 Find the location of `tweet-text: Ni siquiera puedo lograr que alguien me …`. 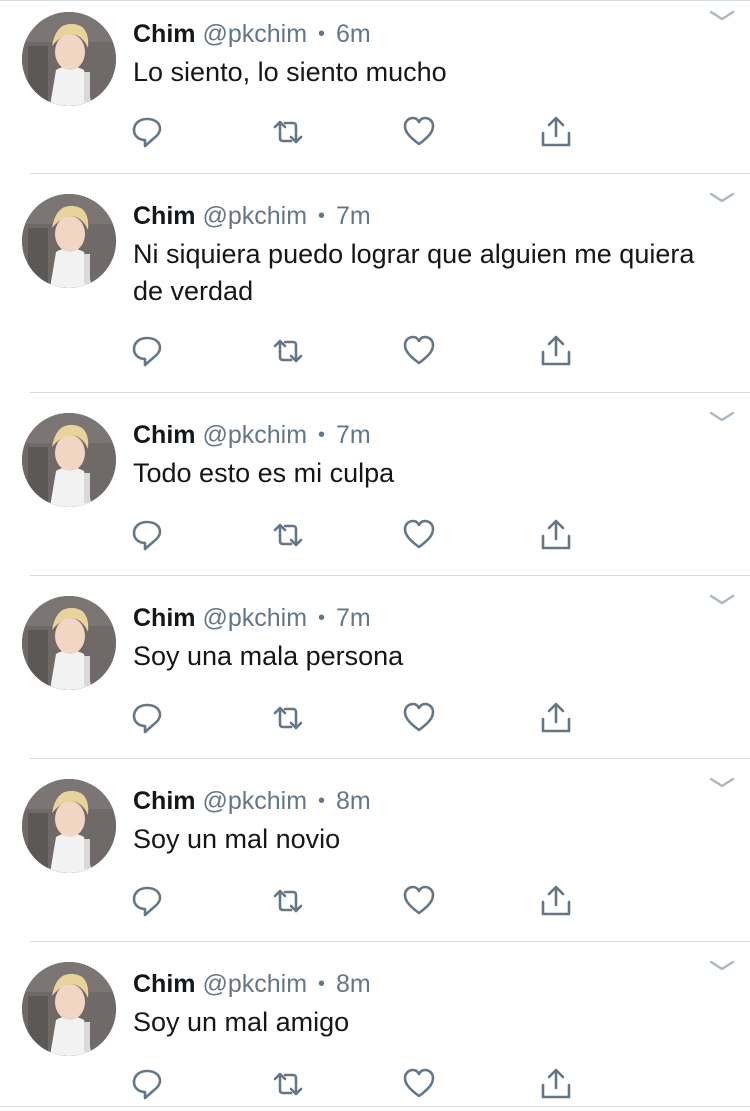

tweet-text: Ni siquiera puedo lograr que alguien me … is located at coordinates (414, 272).